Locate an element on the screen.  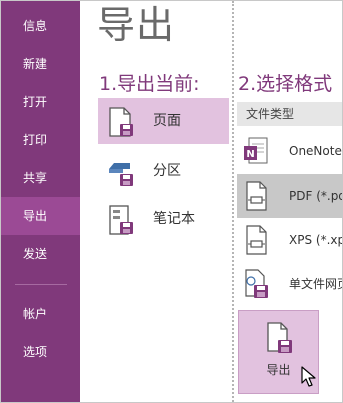
format-item-pdf: PDF (*.pdf) is located at coordinates (289, 196).